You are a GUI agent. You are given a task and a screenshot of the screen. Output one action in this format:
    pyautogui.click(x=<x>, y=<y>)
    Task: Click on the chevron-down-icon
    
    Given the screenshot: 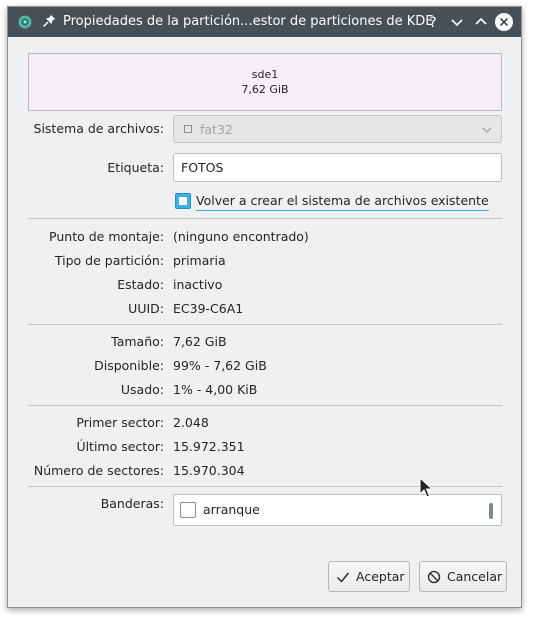 What is the action you would take?
    pyautogui.click(x=487, y=130)
    